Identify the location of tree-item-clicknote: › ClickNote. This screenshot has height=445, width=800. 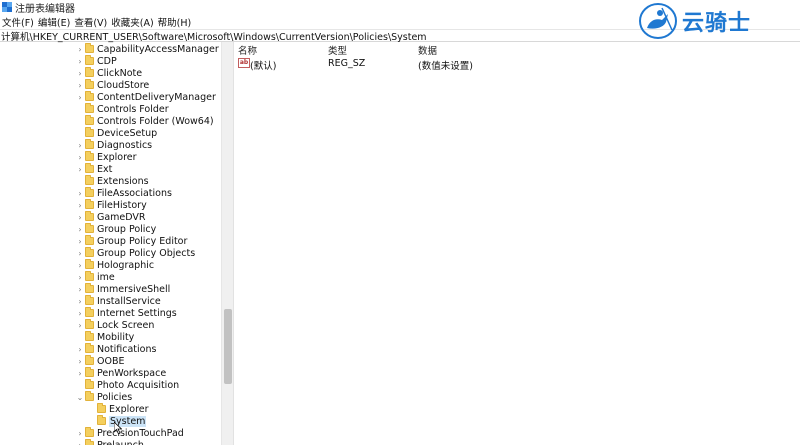
(109, 73).